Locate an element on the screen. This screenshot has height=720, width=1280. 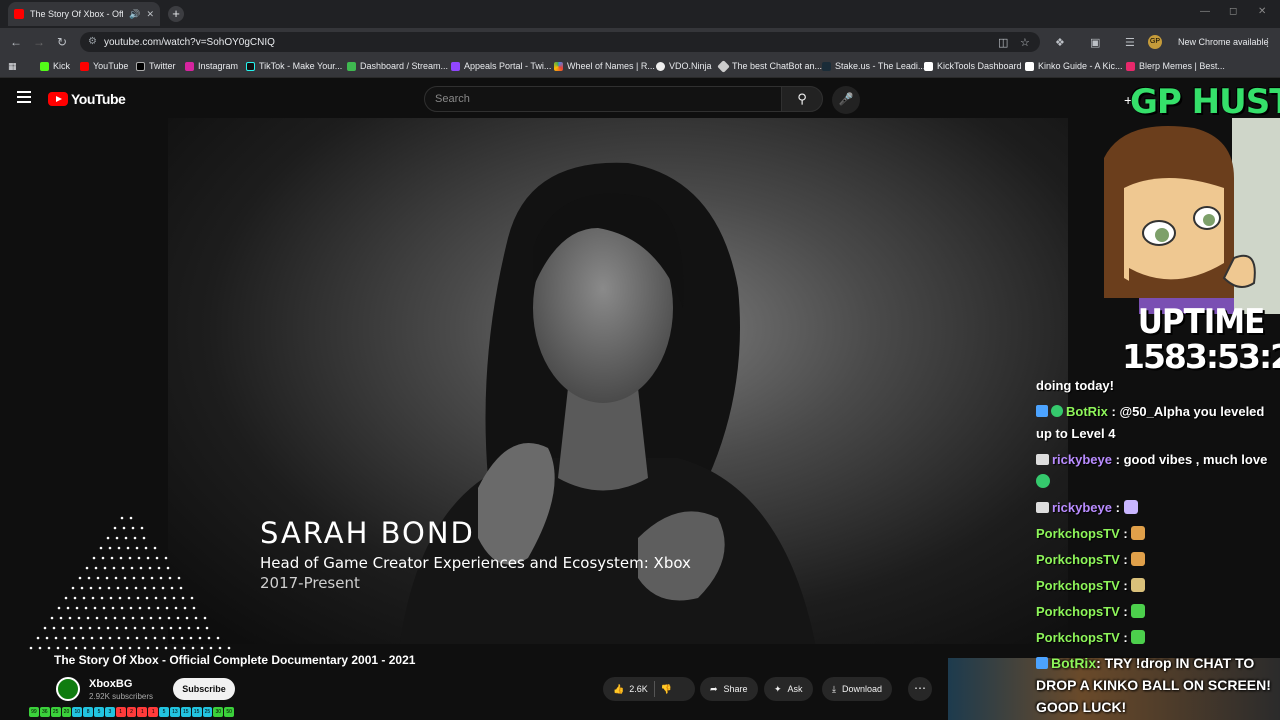
bookmark-instagram: Instagram is located at coordinates (211, 66).